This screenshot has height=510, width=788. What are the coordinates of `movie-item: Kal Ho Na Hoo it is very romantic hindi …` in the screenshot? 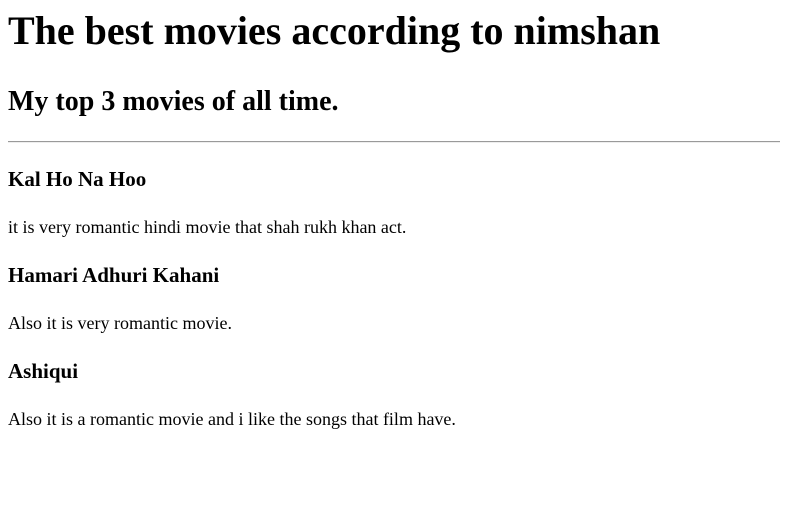 It's located at (394, 202).